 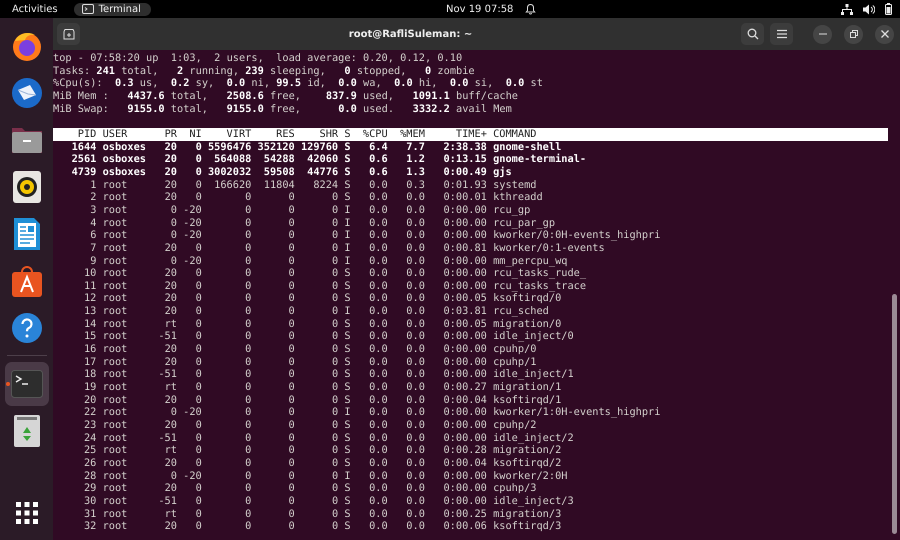 I want to click on clock: Nov 19 07:58, so click(x=480, y=9).